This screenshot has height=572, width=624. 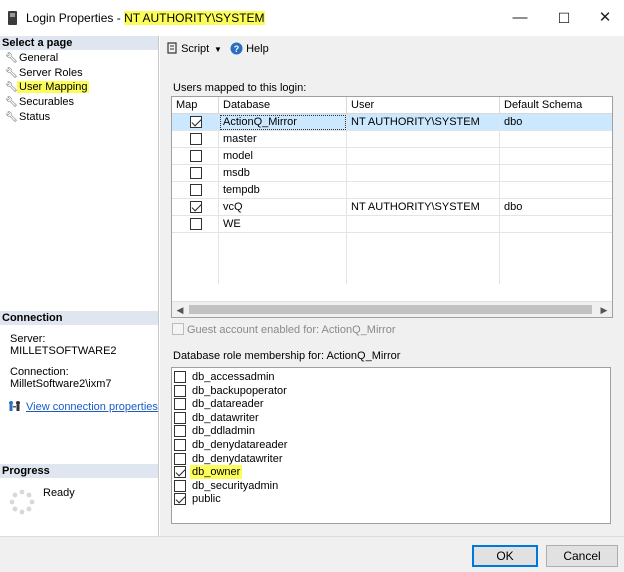 I want to click on table-row: vcQ NT AUTHORITY\SYSTEM dbo, so click(x=392, y=207).